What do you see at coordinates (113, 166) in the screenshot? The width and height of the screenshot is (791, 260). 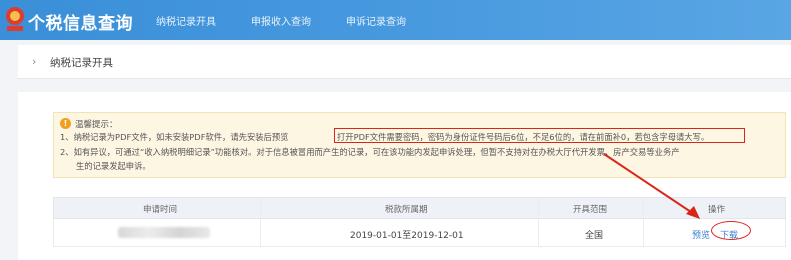 I see `tip-line-3: 生的记录发起申诉。` at bounding box center [113, 166].